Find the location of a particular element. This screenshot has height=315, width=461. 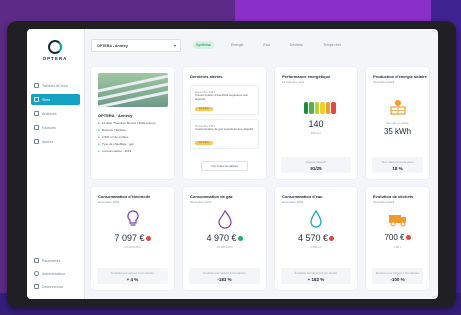

tab-realtime: Temps réel is located at coordinates (332, 45).